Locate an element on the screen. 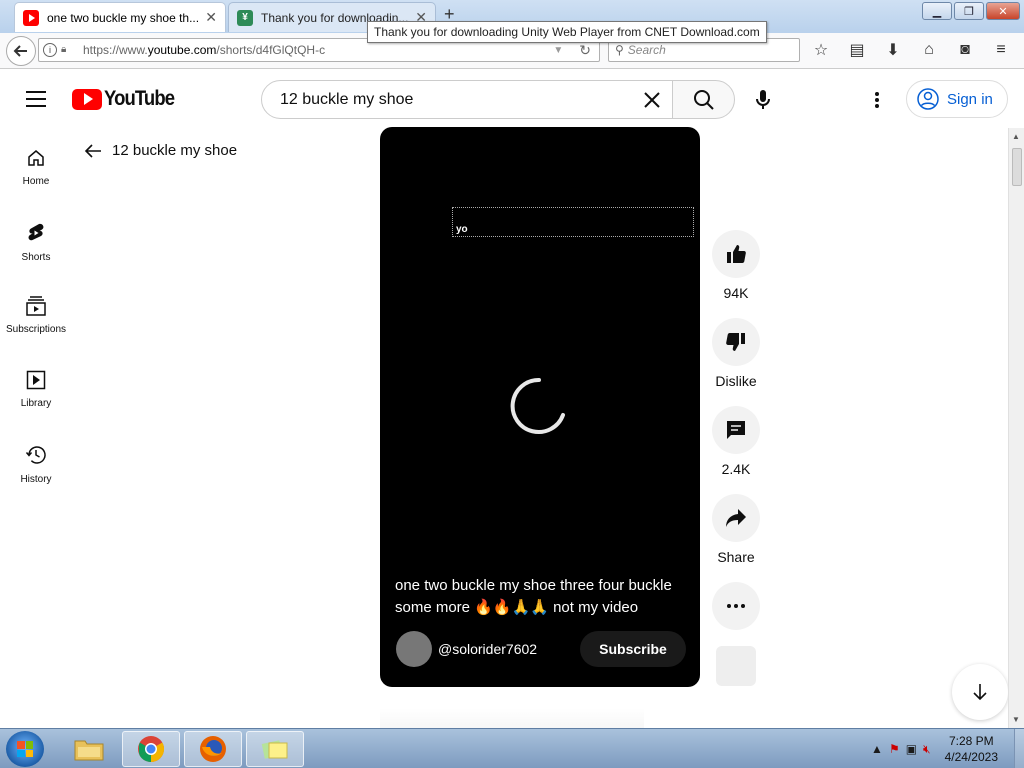  bookmark-star-icon: ☆ is located at coordinates (821, 50).